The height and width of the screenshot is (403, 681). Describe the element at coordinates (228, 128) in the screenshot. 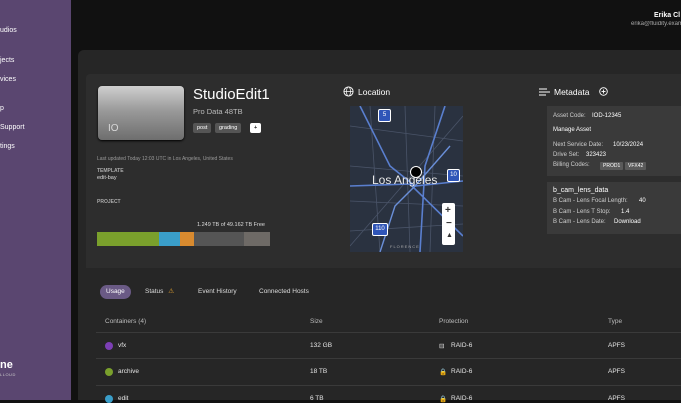

I see `tag-grading: grading` at that location.